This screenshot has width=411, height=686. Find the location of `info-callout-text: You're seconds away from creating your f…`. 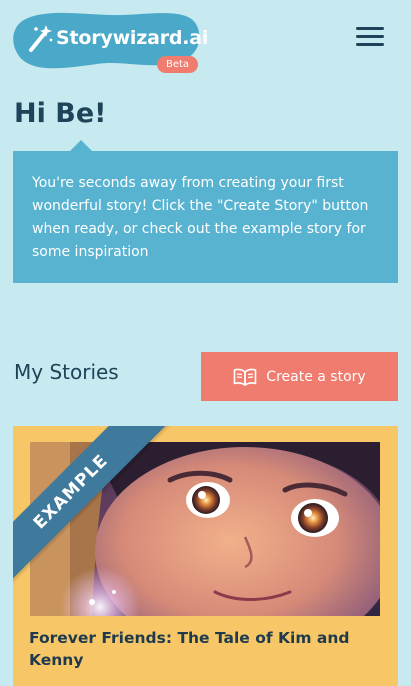

info-callout-text: You're seconds away from creating your f… is located at coordinates (200, 217).